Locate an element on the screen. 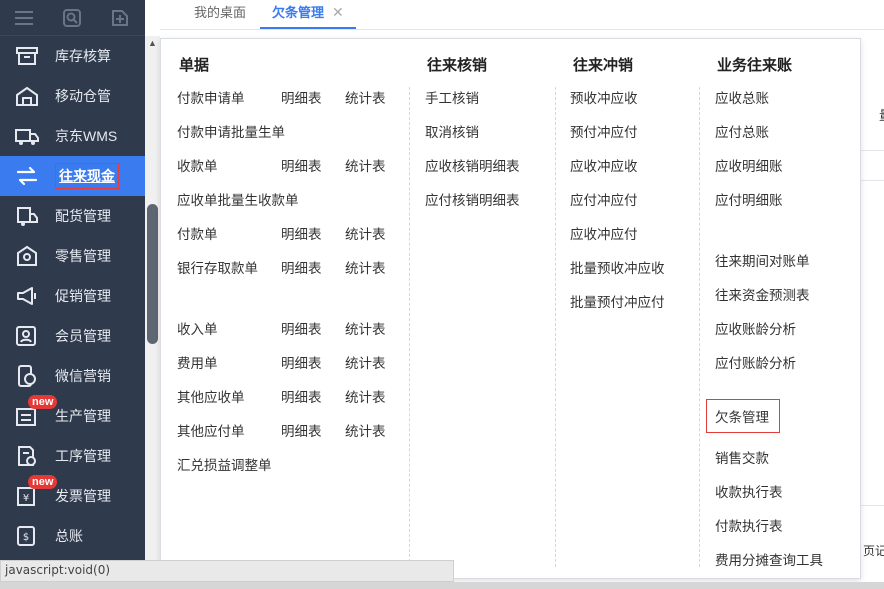 The image size is (884, 589). search-doc-icon is located at coordinates (72, 18).